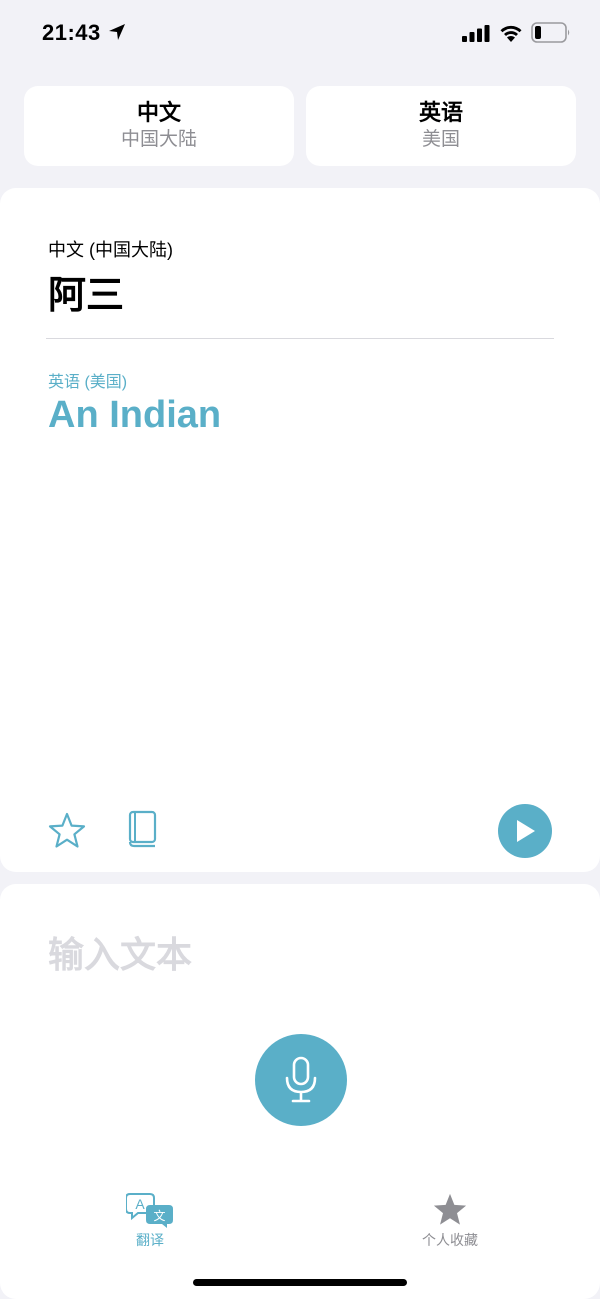  What do you see at coordinates (158, 112) in the screenshot?
I see `source-language-name: 中文` at bounding box center [158, 112].